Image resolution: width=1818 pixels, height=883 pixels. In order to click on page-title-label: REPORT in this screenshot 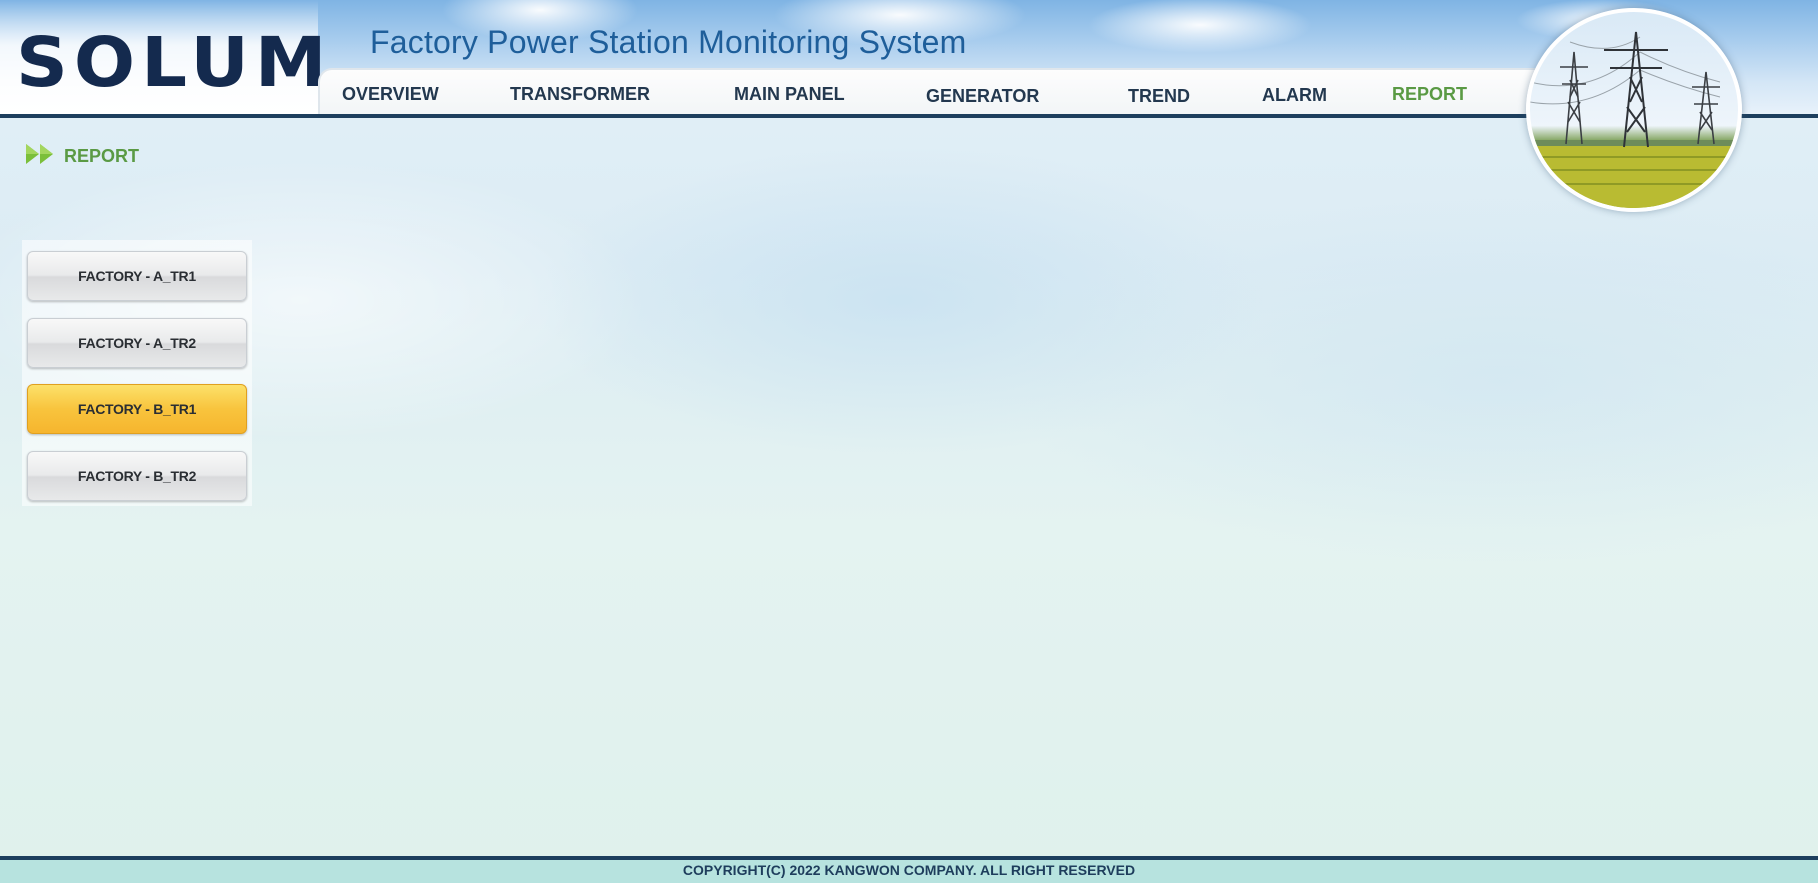, I will do `click(102, 156)`.